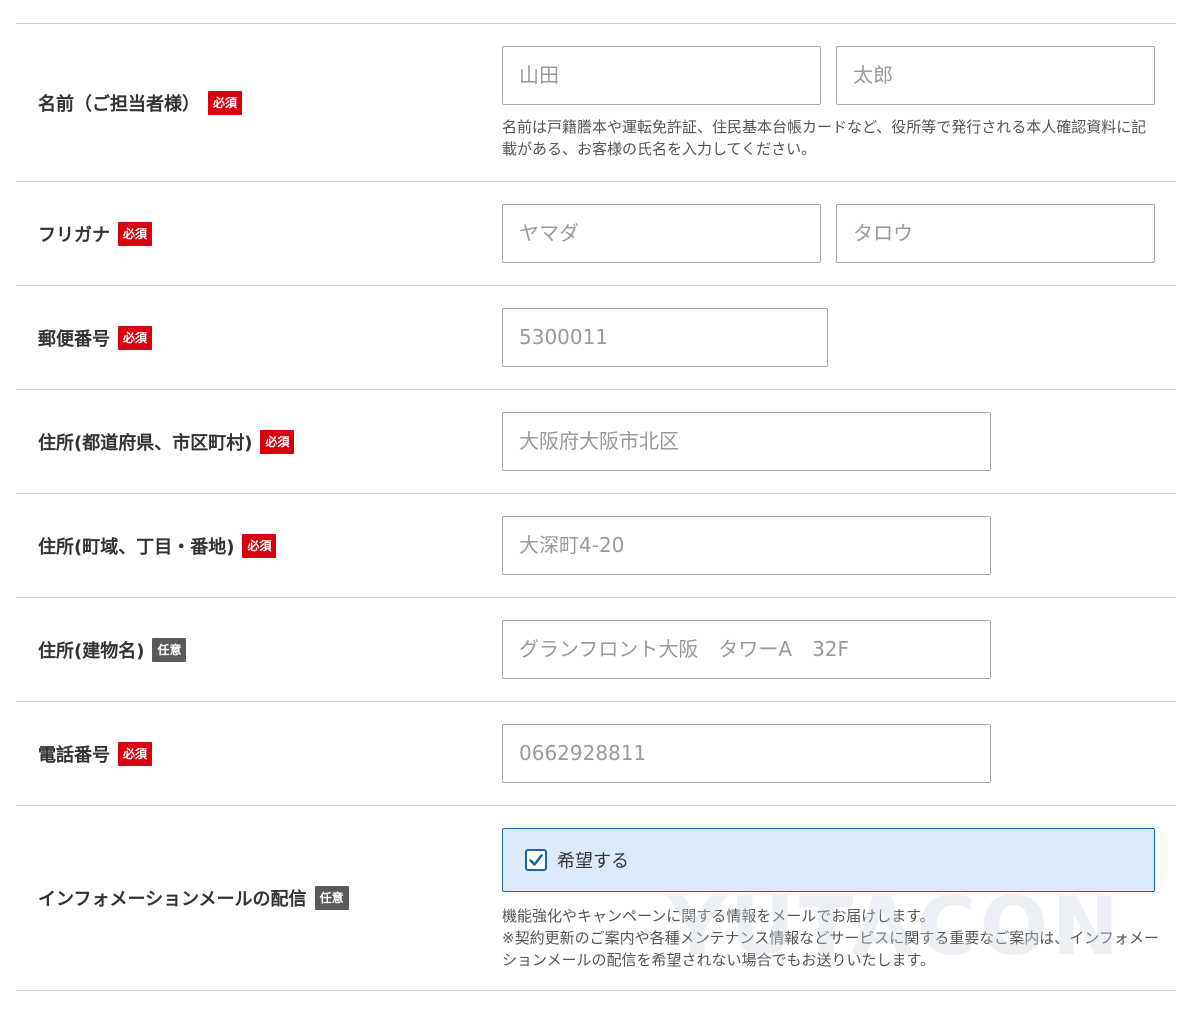 The image size is (1200, 1011). I want to click on form-row-address-street: 住所(町域、丁目・番地) 必須 大深町4-20, so click(596, 546).